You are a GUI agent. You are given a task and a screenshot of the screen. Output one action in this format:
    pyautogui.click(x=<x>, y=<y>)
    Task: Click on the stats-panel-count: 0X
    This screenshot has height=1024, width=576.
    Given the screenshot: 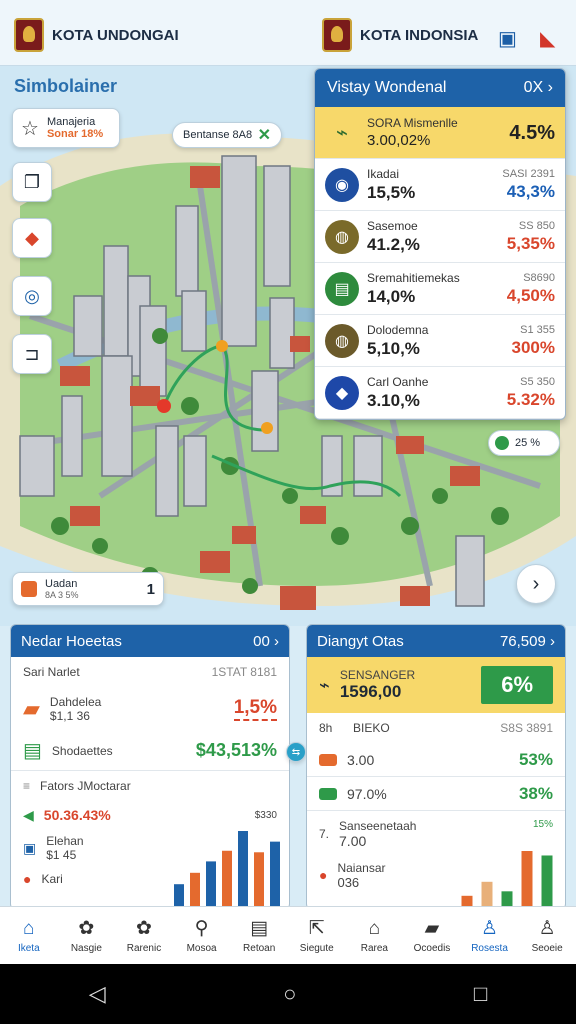 What is the action you would take?
    pyautogui.click(x=533, y=87)
    